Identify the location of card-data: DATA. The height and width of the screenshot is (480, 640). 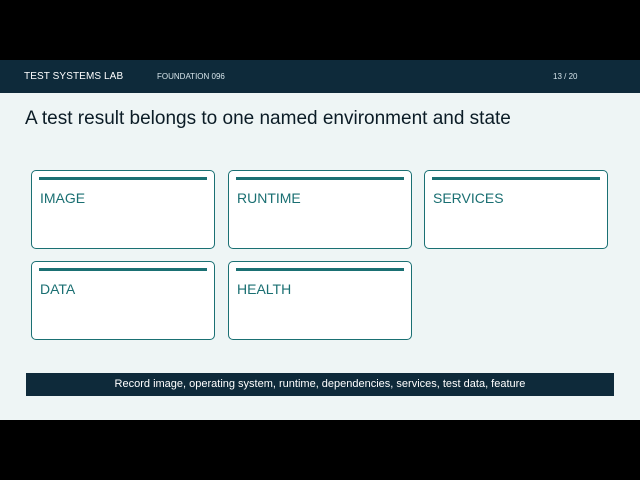
(123, 300).